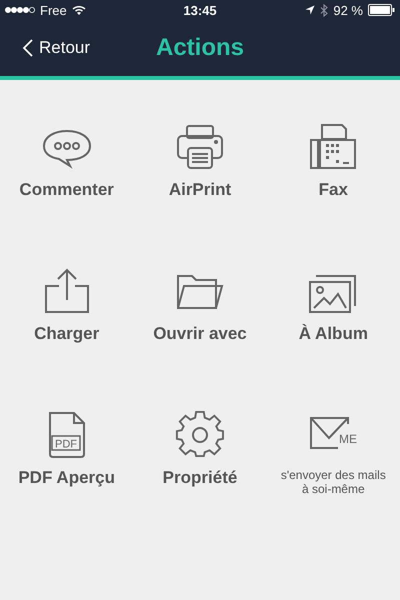 This screenshot has height=600, width=400. What do you see at coordinates (324, 10) in the screenshot?
I see `bluetooth-icon` at bounding box center [324, 10].